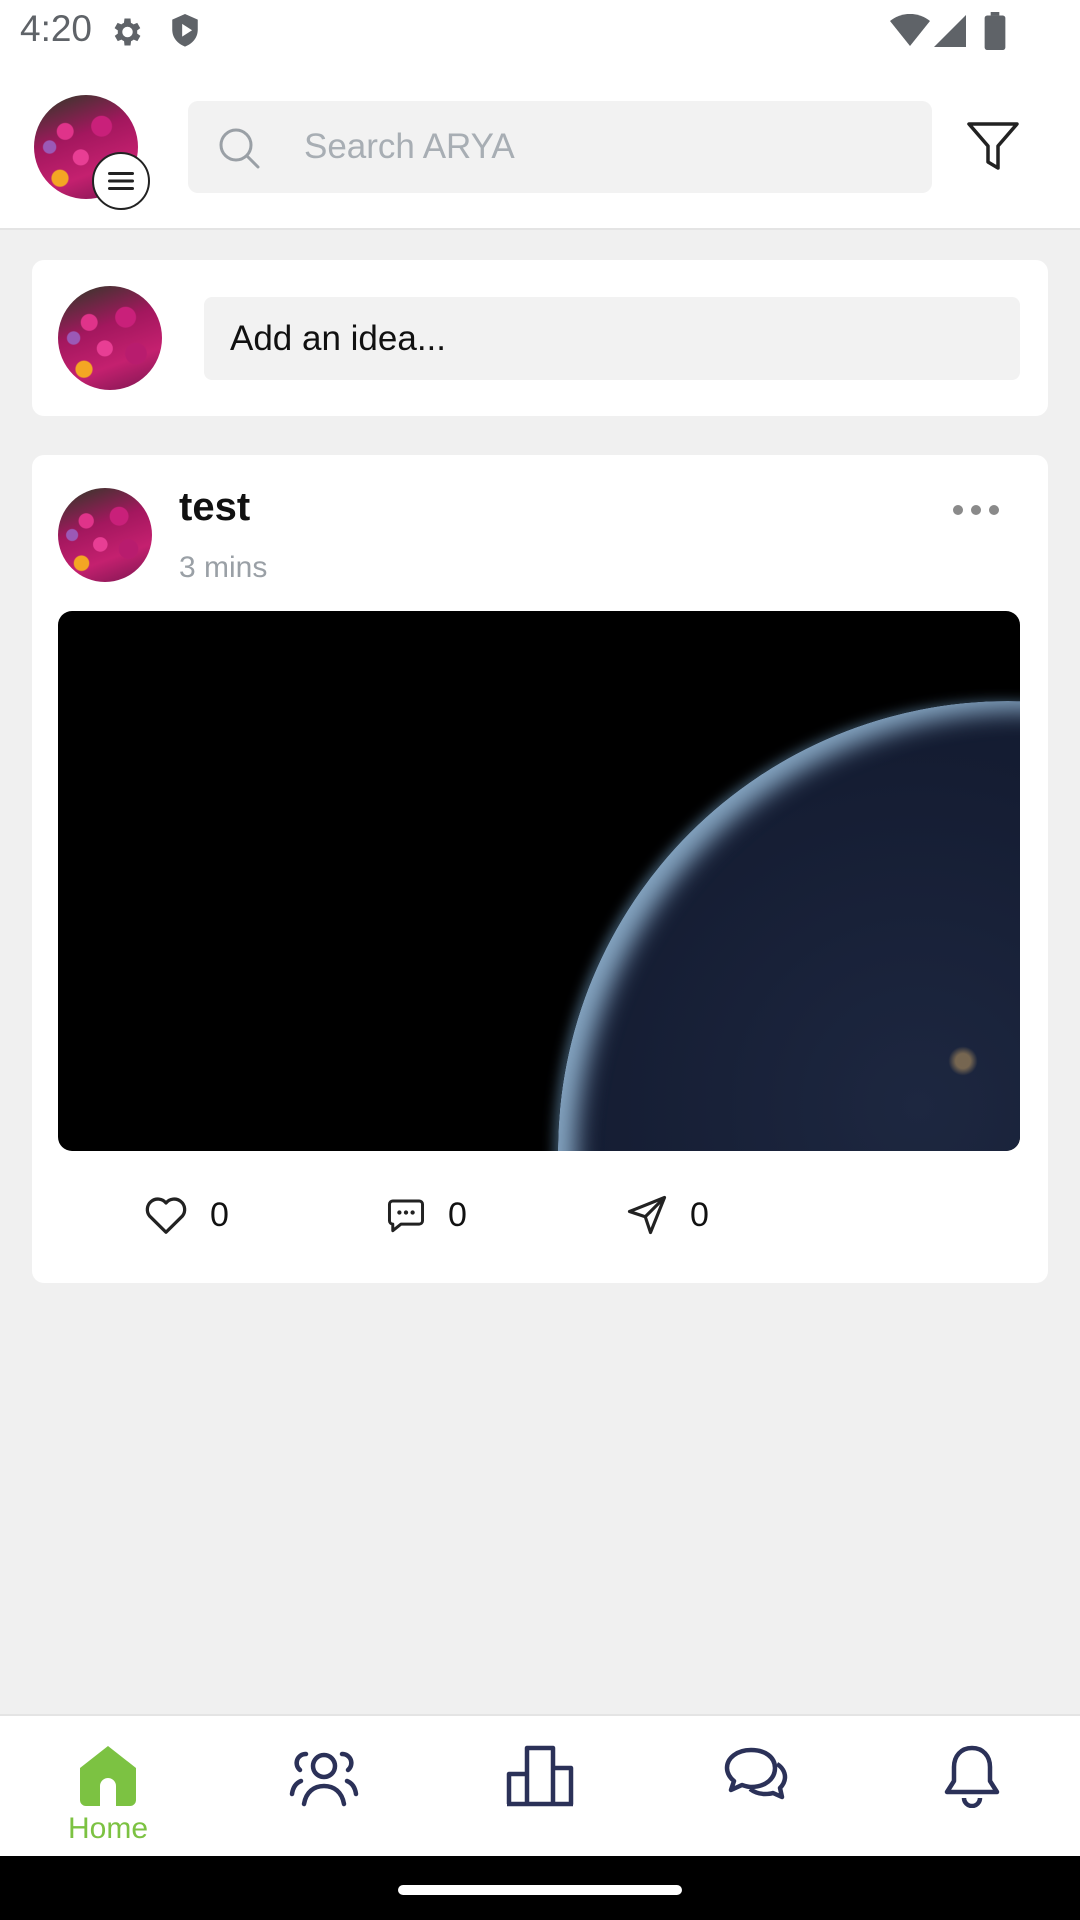 The height and width of the screenshot is (1920, 1080). I want to click on post-author-name: test, so click(214, 507).